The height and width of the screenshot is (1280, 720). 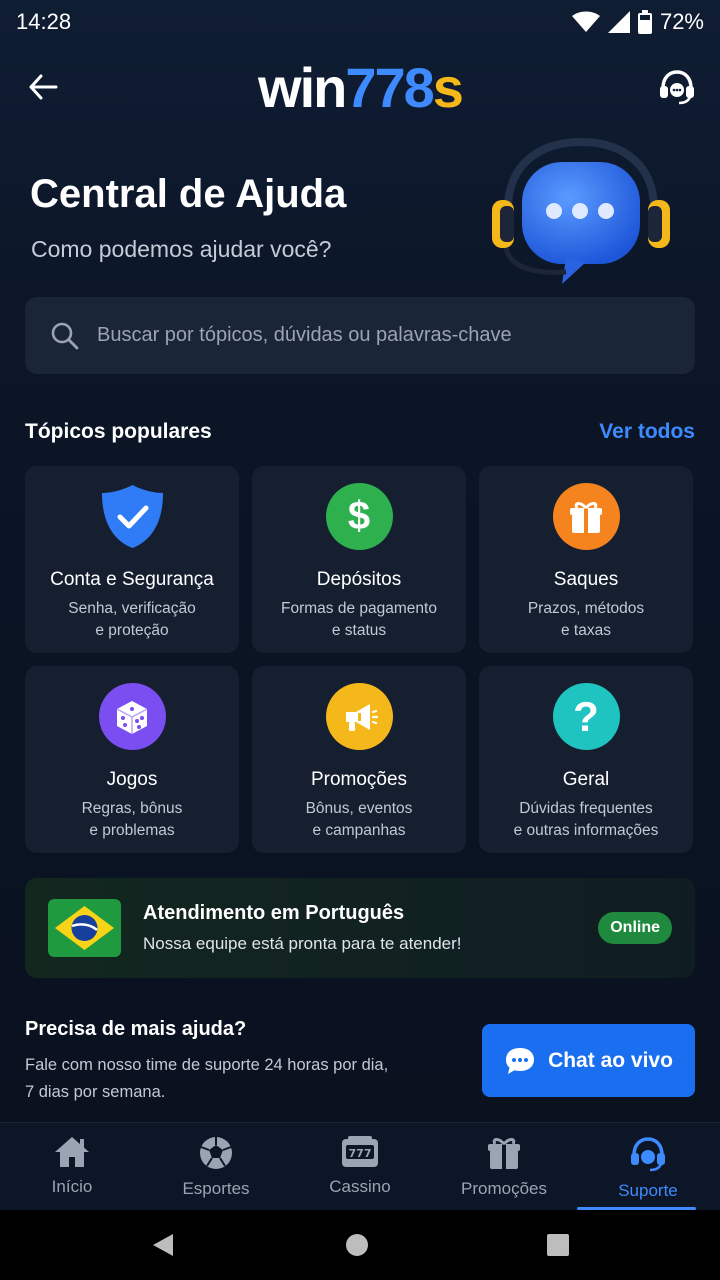 What do you see at coordinates (216, 1188) in the screenshot?
I see `nav-label: Esportes` at bounding box center [216, 1188].